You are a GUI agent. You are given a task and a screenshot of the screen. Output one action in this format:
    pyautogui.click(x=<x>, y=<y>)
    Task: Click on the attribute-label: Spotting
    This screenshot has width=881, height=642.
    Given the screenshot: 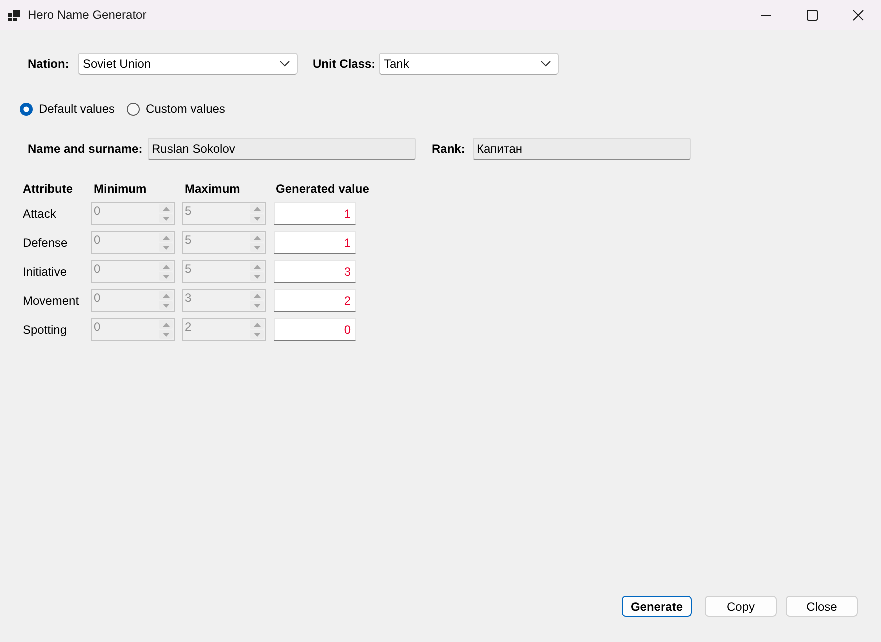 What is the action you would take?
    pyautogui.click(x=45, y=329)
    